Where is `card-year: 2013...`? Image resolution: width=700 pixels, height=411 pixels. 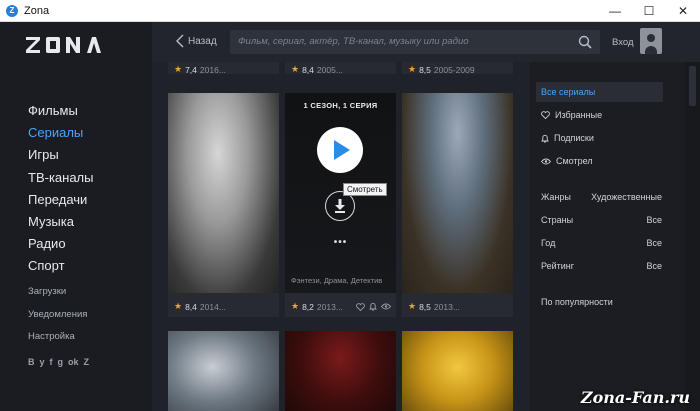
card-year: 2013... is located at coordinates (329, 306).